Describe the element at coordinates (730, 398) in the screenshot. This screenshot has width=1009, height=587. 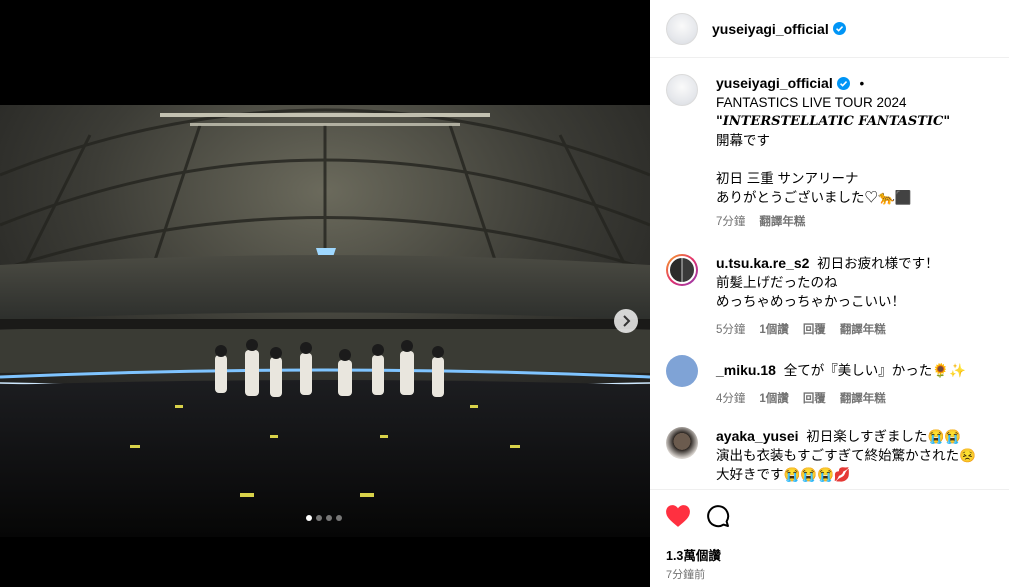
I see `comment-time: 4分鐘` at that location.